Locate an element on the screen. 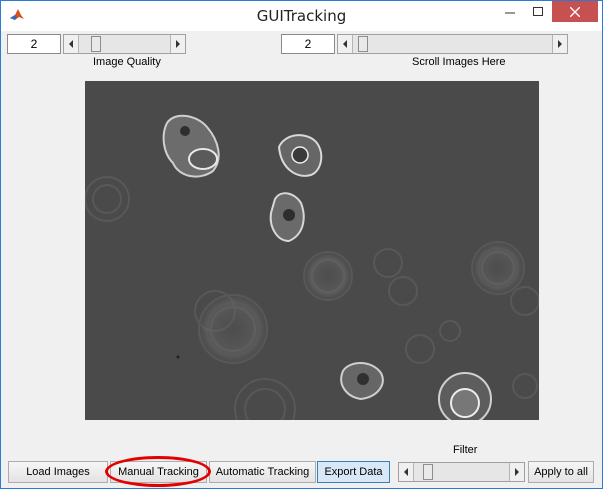 This screenshot has height=489, width=603. apply-to-all-button: Apply to all is located at coordinates (561, 472).